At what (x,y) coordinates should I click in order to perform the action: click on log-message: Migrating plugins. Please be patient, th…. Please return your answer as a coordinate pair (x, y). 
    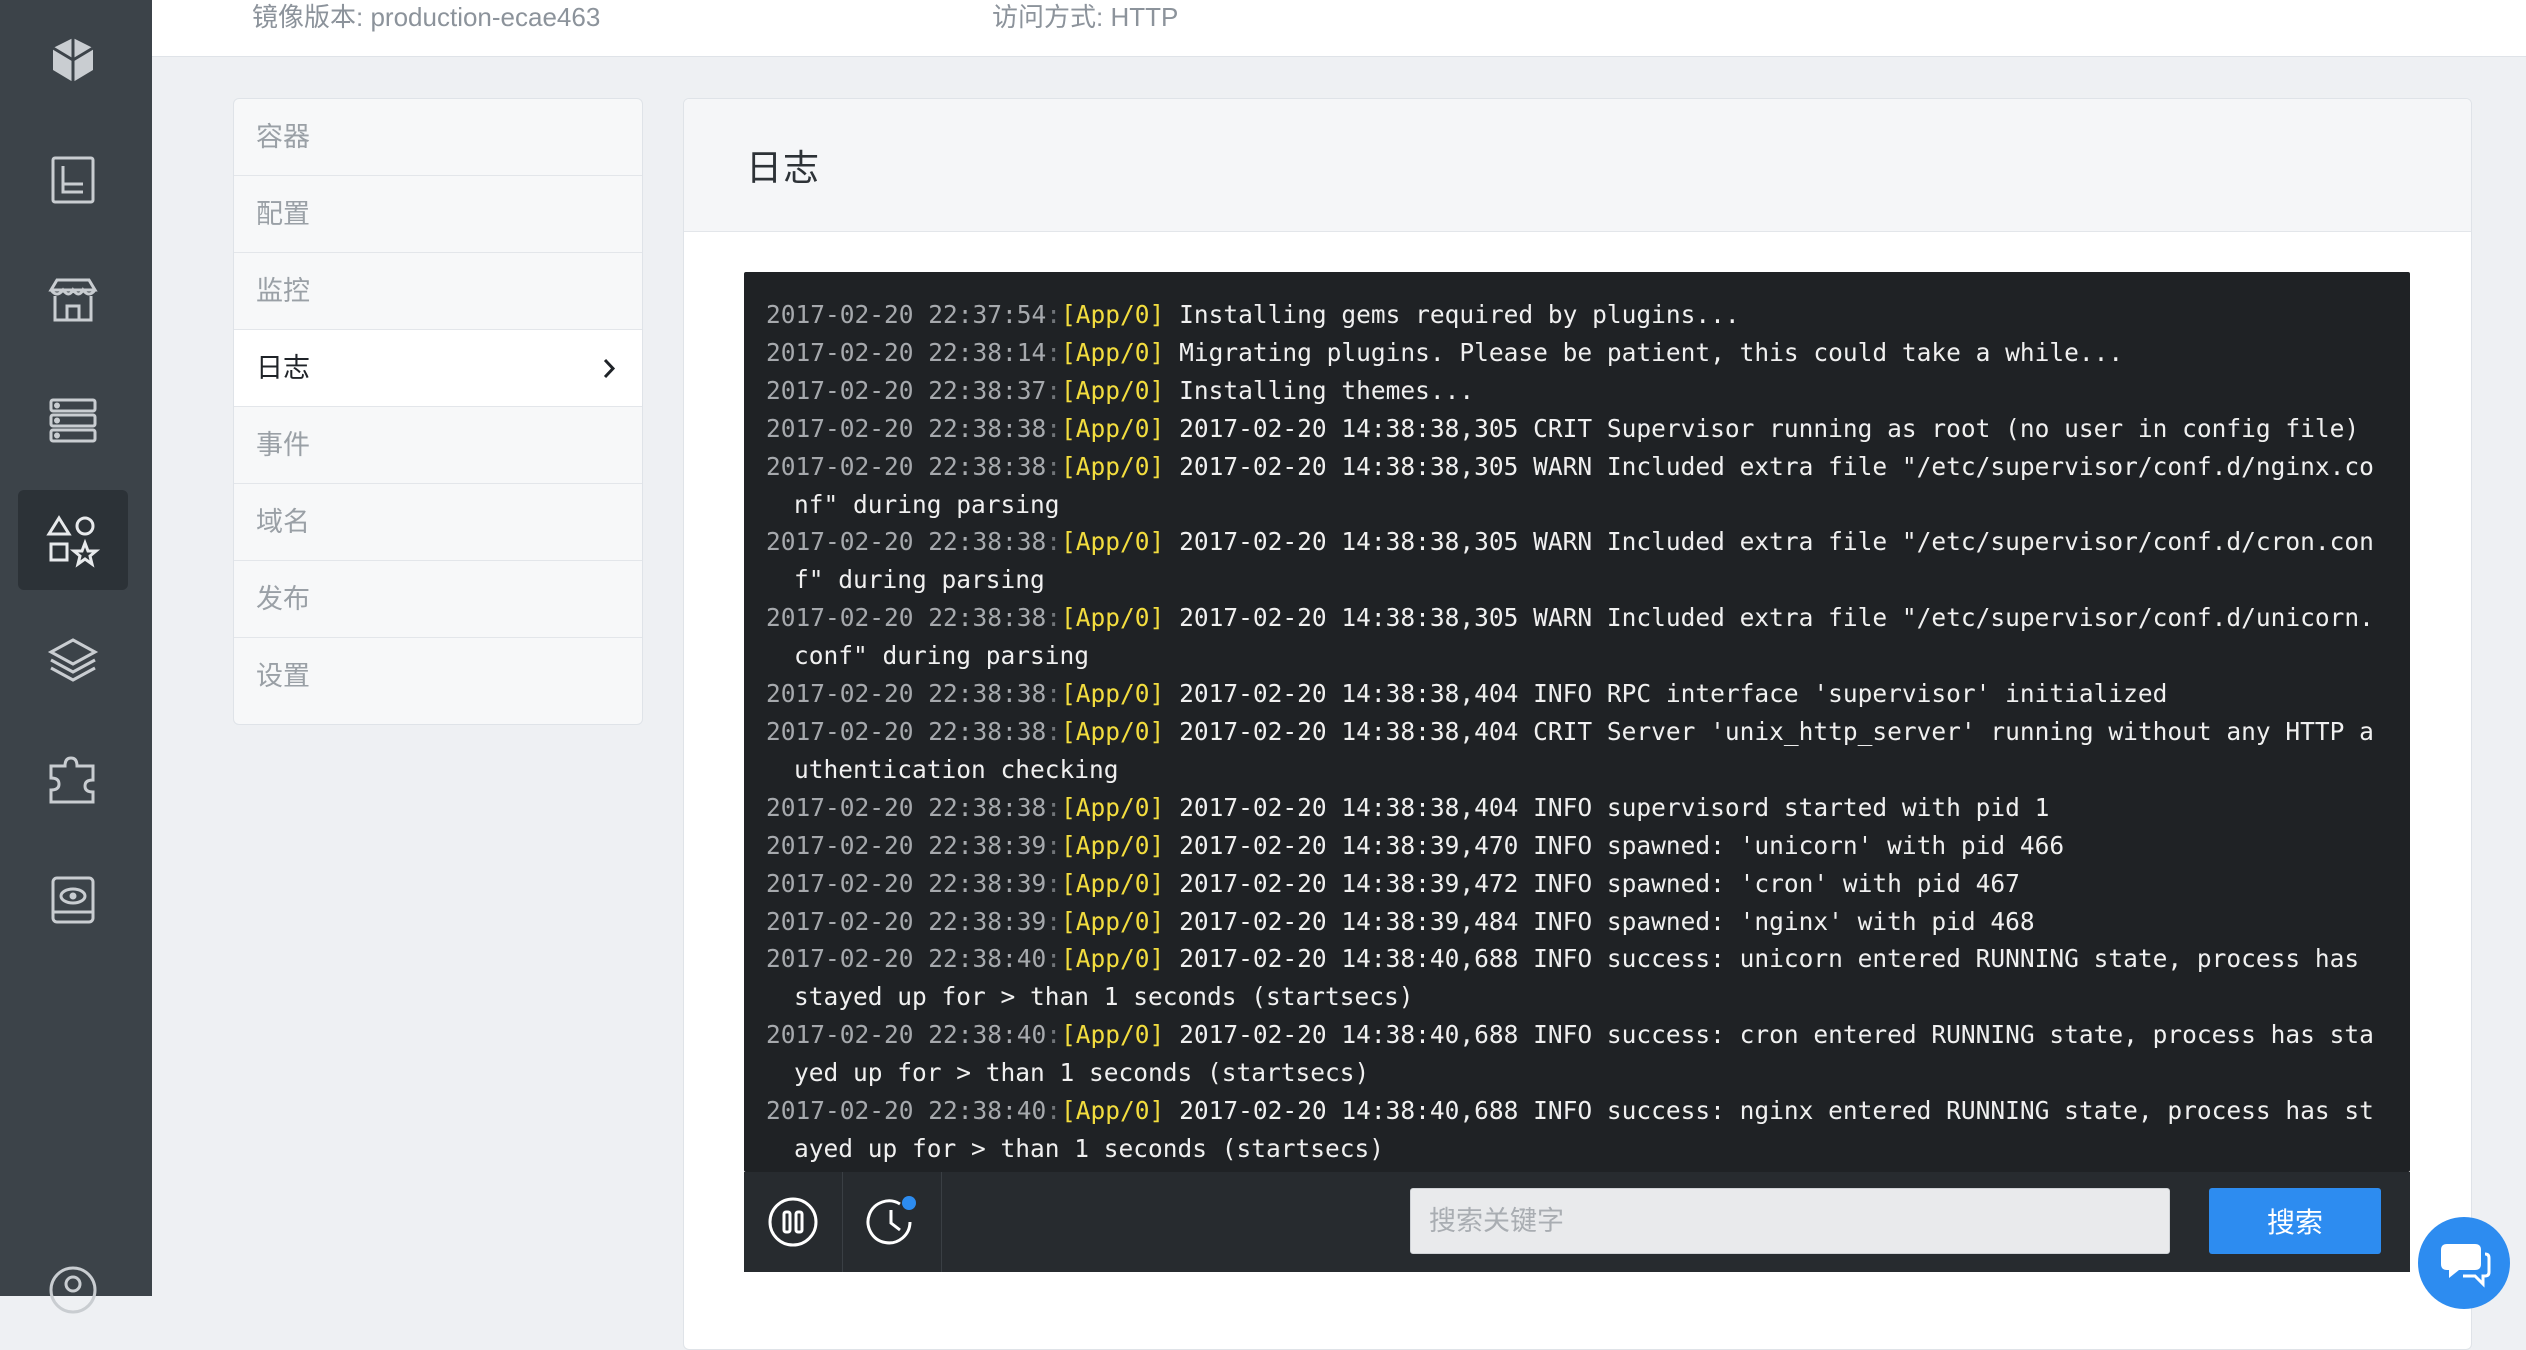
    Looking at the image, I should click on (1651, 352).